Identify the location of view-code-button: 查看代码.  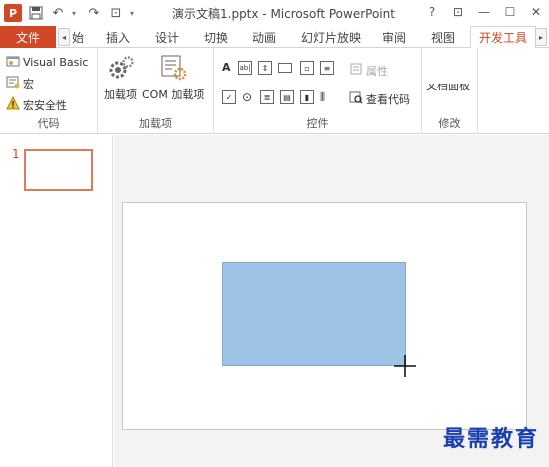
(379, 98).